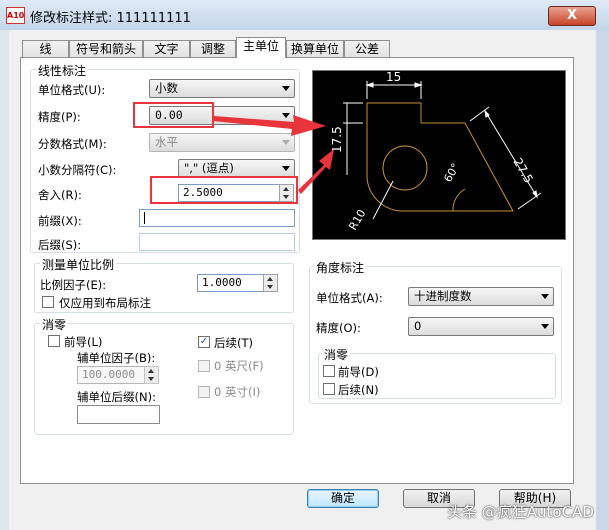 Image resolution: width=609 pixels, height=530 pixels. I want to click on arrow-precision-icon, so click(269, 125).